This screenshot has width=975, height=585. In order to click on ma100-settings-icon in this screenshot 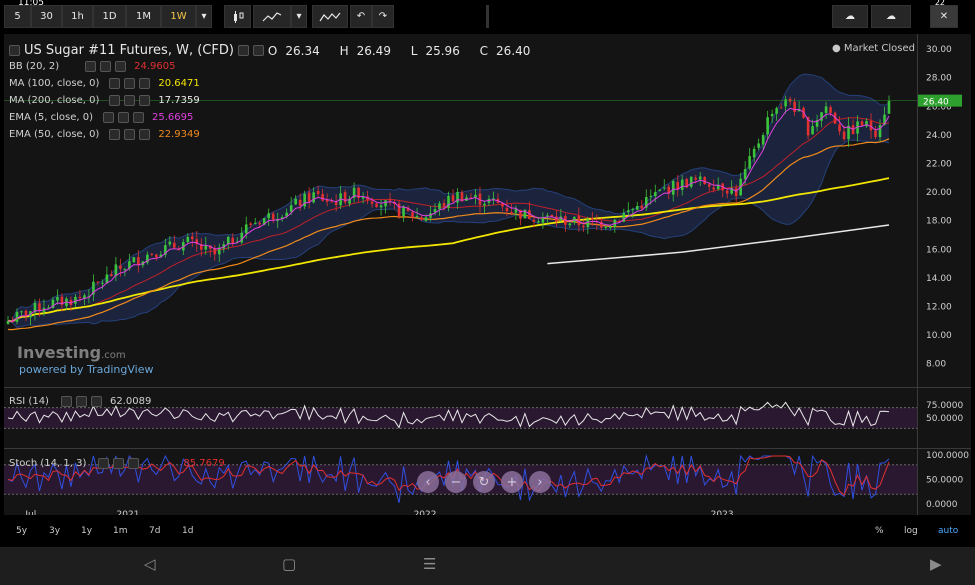, I will do `click(115, 83)`.